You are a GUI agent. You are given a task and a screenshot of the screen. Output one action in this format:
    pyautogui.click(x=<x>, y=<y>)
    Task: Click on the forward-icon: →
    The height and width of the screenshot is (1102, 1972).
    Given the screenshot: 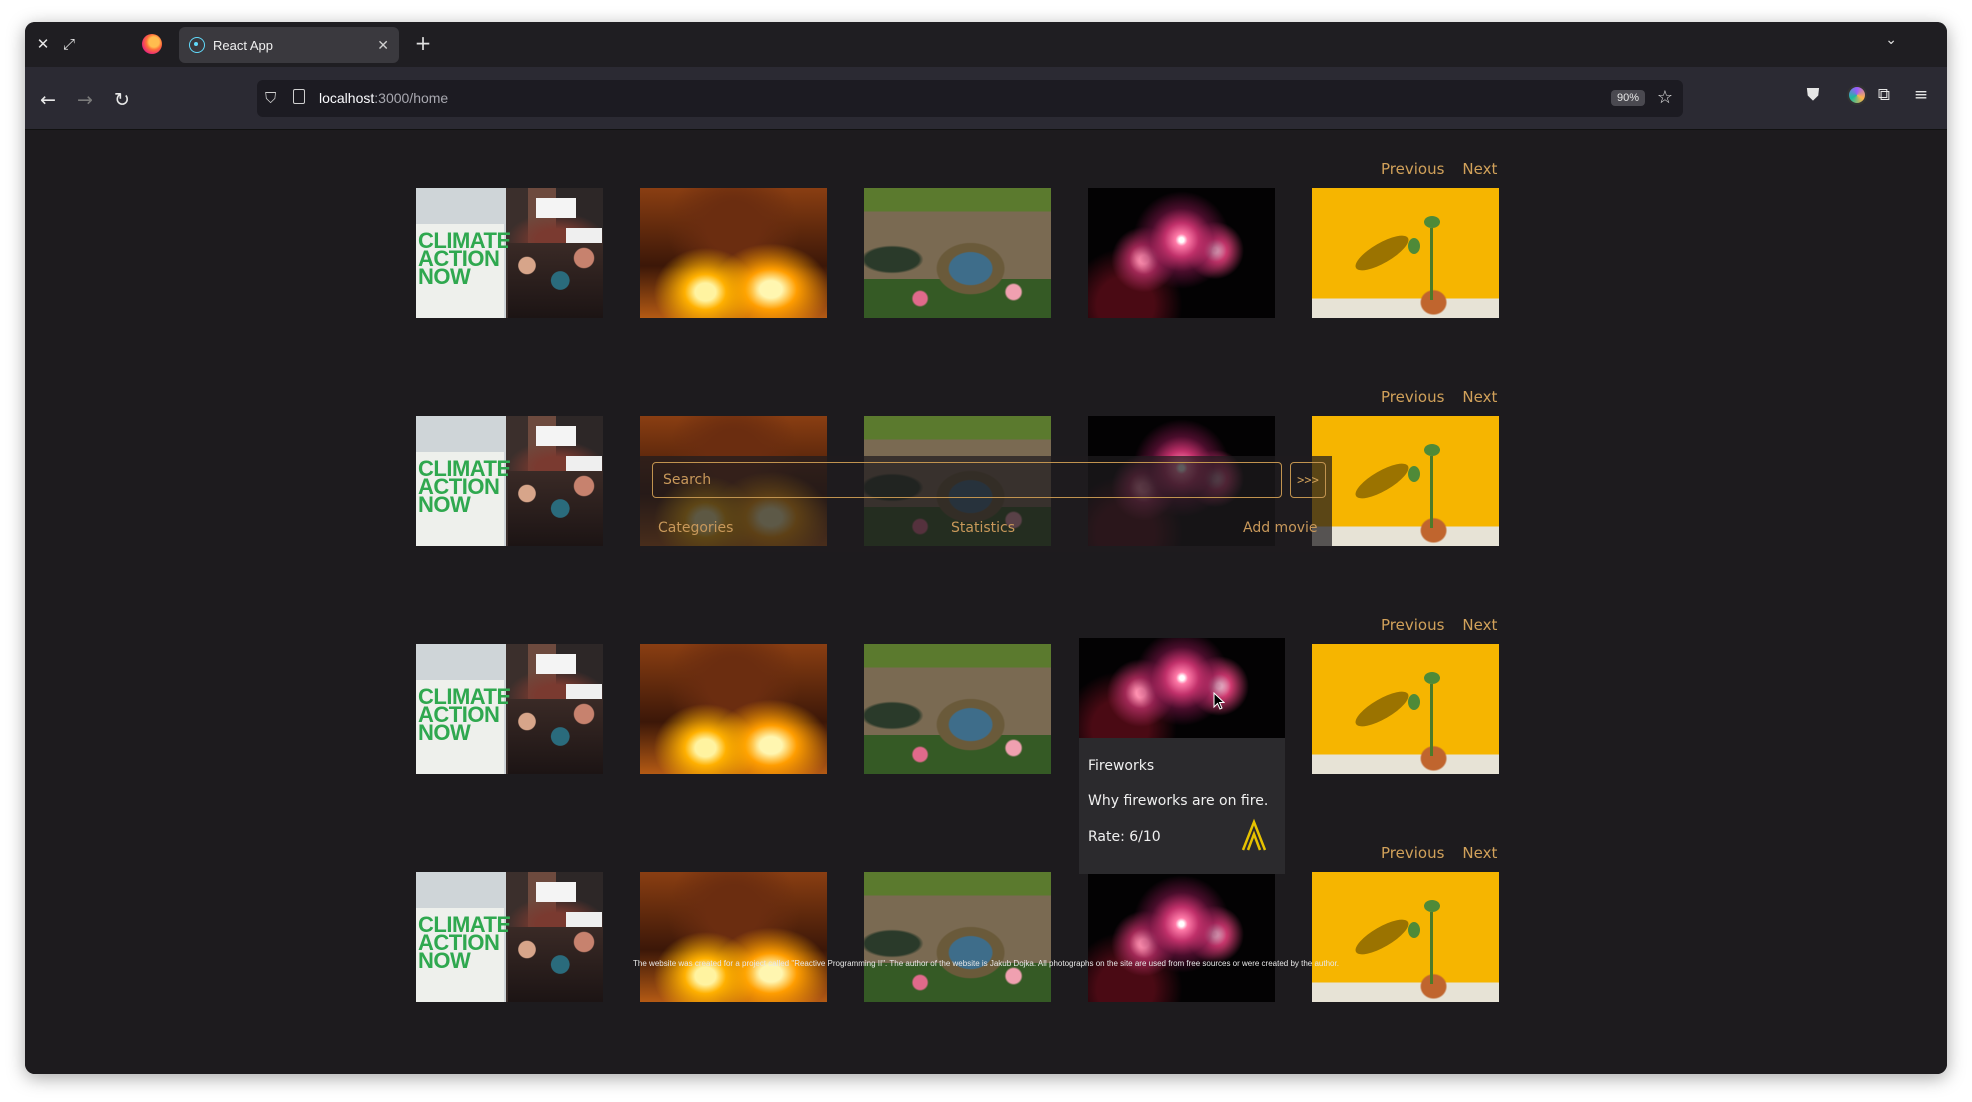 What is the action you would take?
    pyautogui.click(x=85, y=100)
    